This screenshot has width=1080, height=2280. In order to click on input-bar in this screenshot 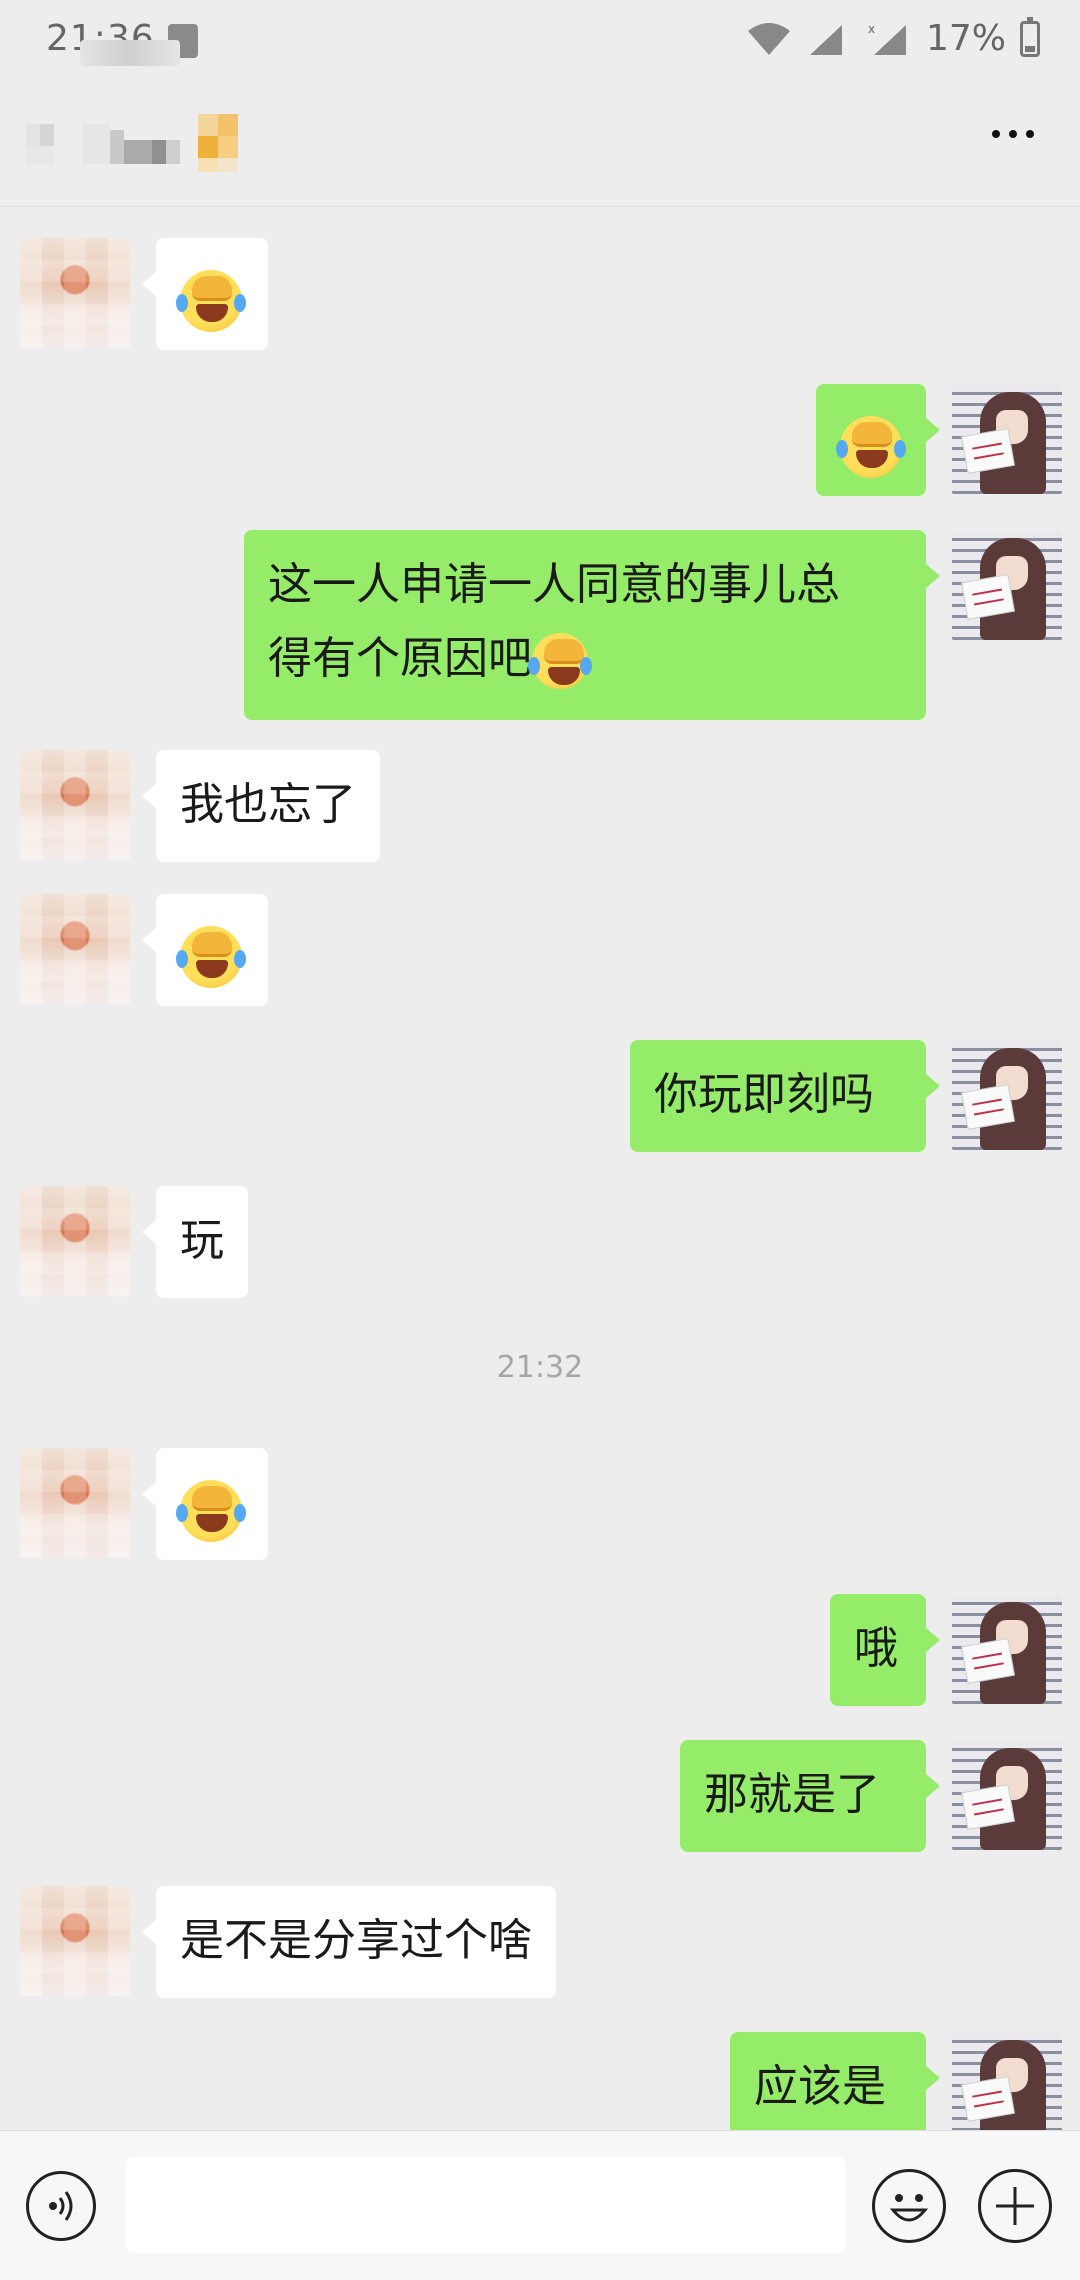, I will do `click(540, 2205)`.